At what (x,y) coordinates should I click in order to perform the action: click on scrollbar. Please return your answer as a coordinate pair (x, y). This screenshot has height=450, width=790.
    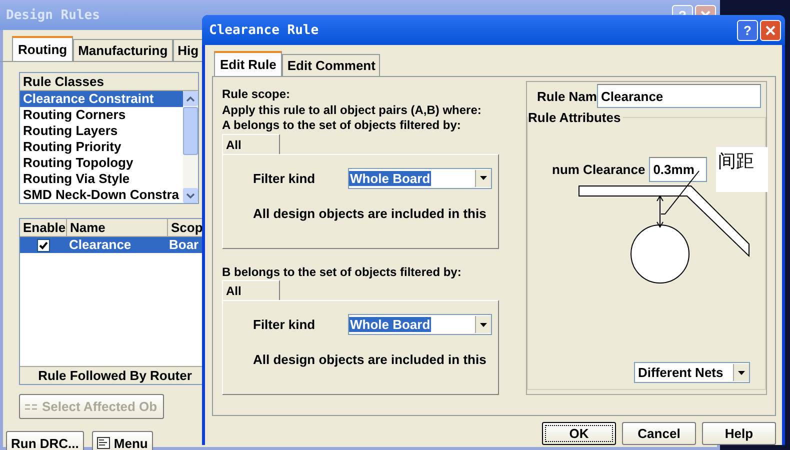
    Looking at the image, I should click on (190, 147).